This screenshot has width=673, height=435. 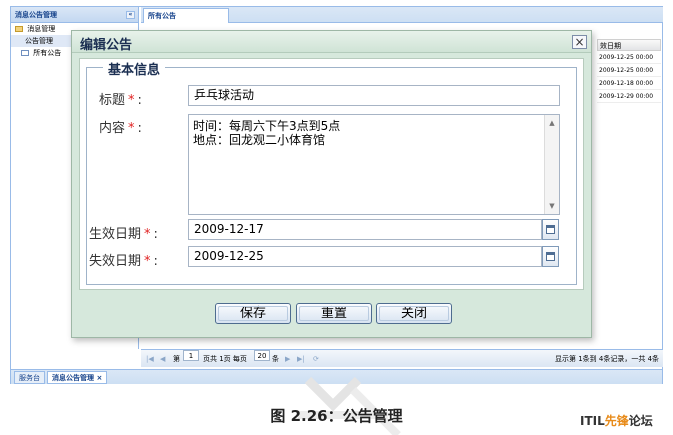 What do you see at coordinates (287, 359) in the screenshot?
I see `next-page-icon: ▶` at bounding box center [287, 359].